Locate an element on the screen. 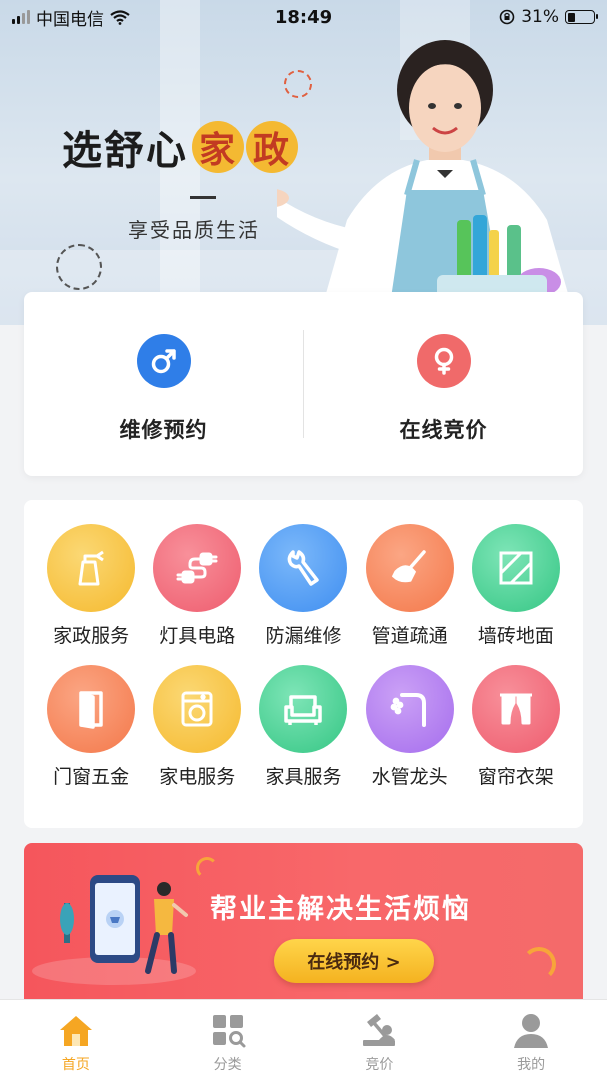  promo-illustration is located at coordinates (114, 930).